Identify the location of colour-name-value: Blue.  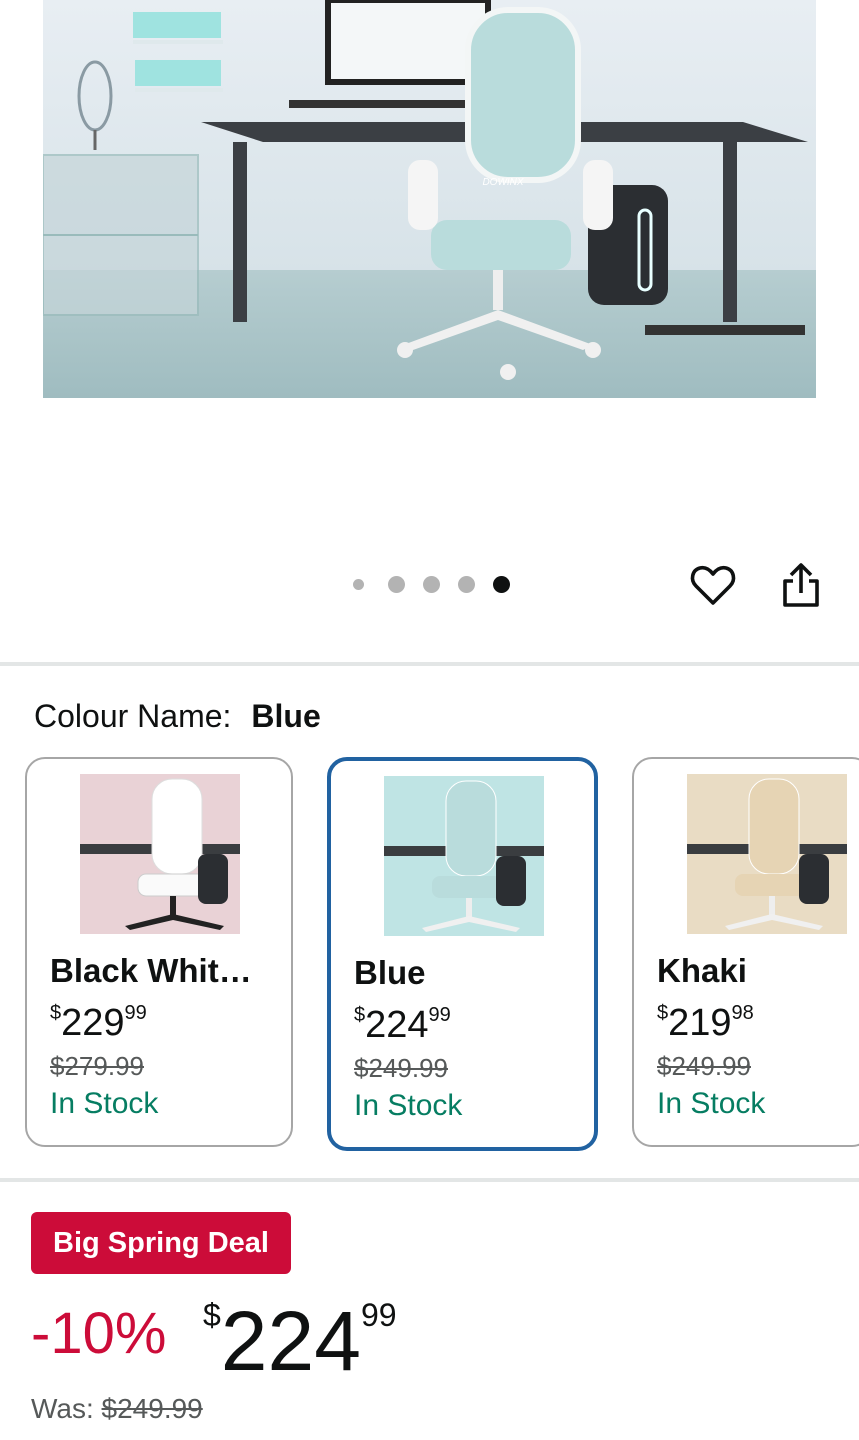
(286, 716).